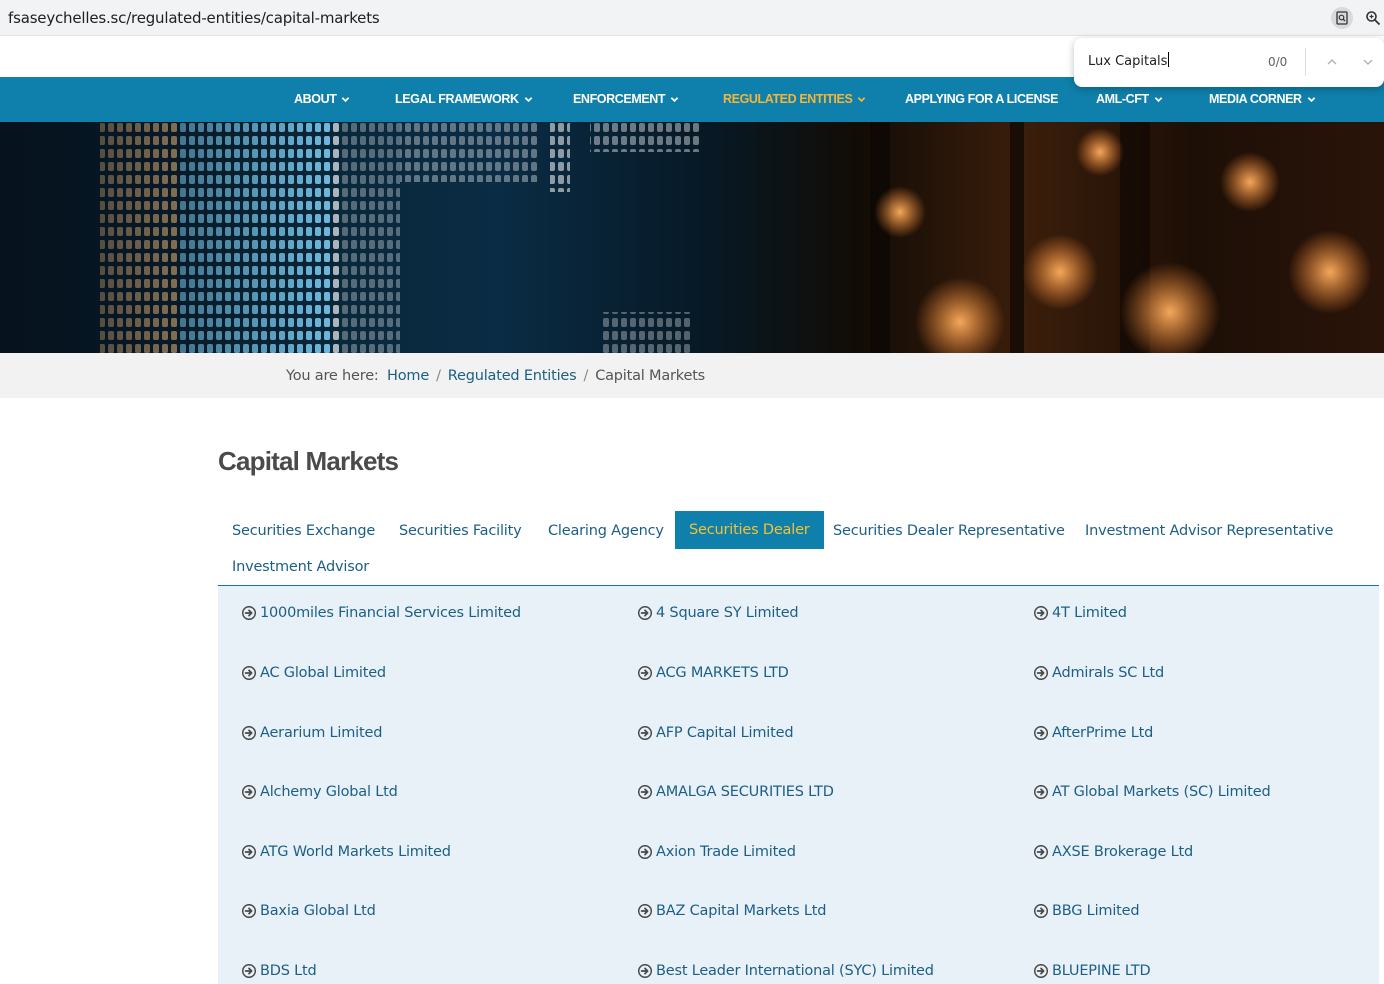  What do you see at coordinates (308, 461) in the screenshot?
I see `page-title: Capital Markets` at bounding box center [308, 461].